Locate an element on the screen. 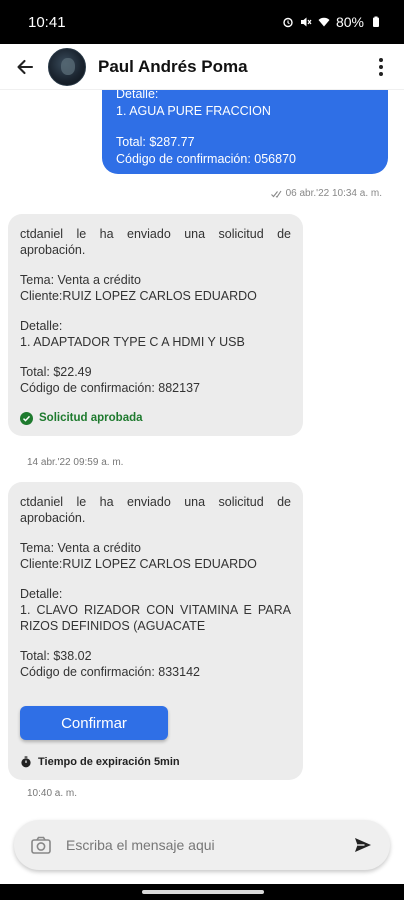  request-total: Total: $38.02 is located at coordinates (56, 656).